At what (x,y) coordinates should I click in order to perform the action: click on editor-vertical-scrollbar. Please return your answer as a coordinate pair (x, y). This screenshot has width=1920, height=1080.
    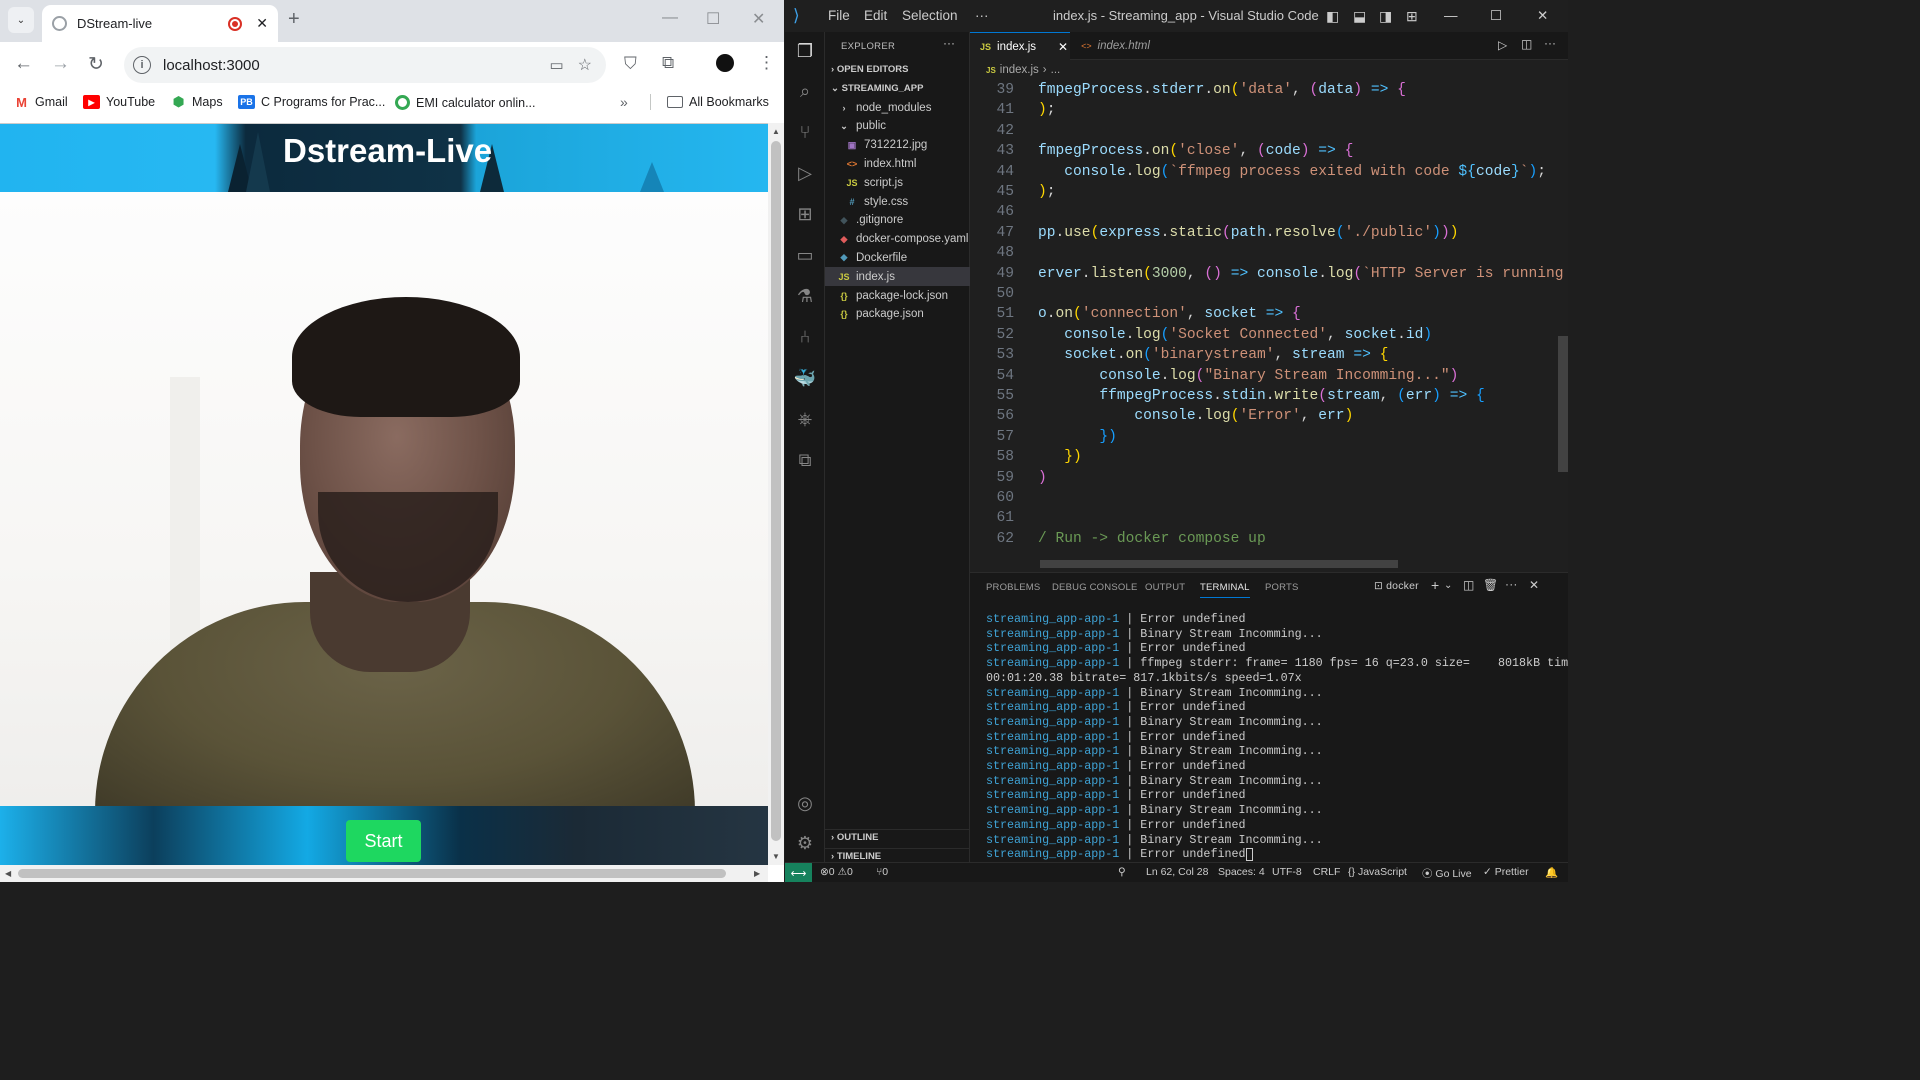
    Looking at the image, I should click on (1562, 320).